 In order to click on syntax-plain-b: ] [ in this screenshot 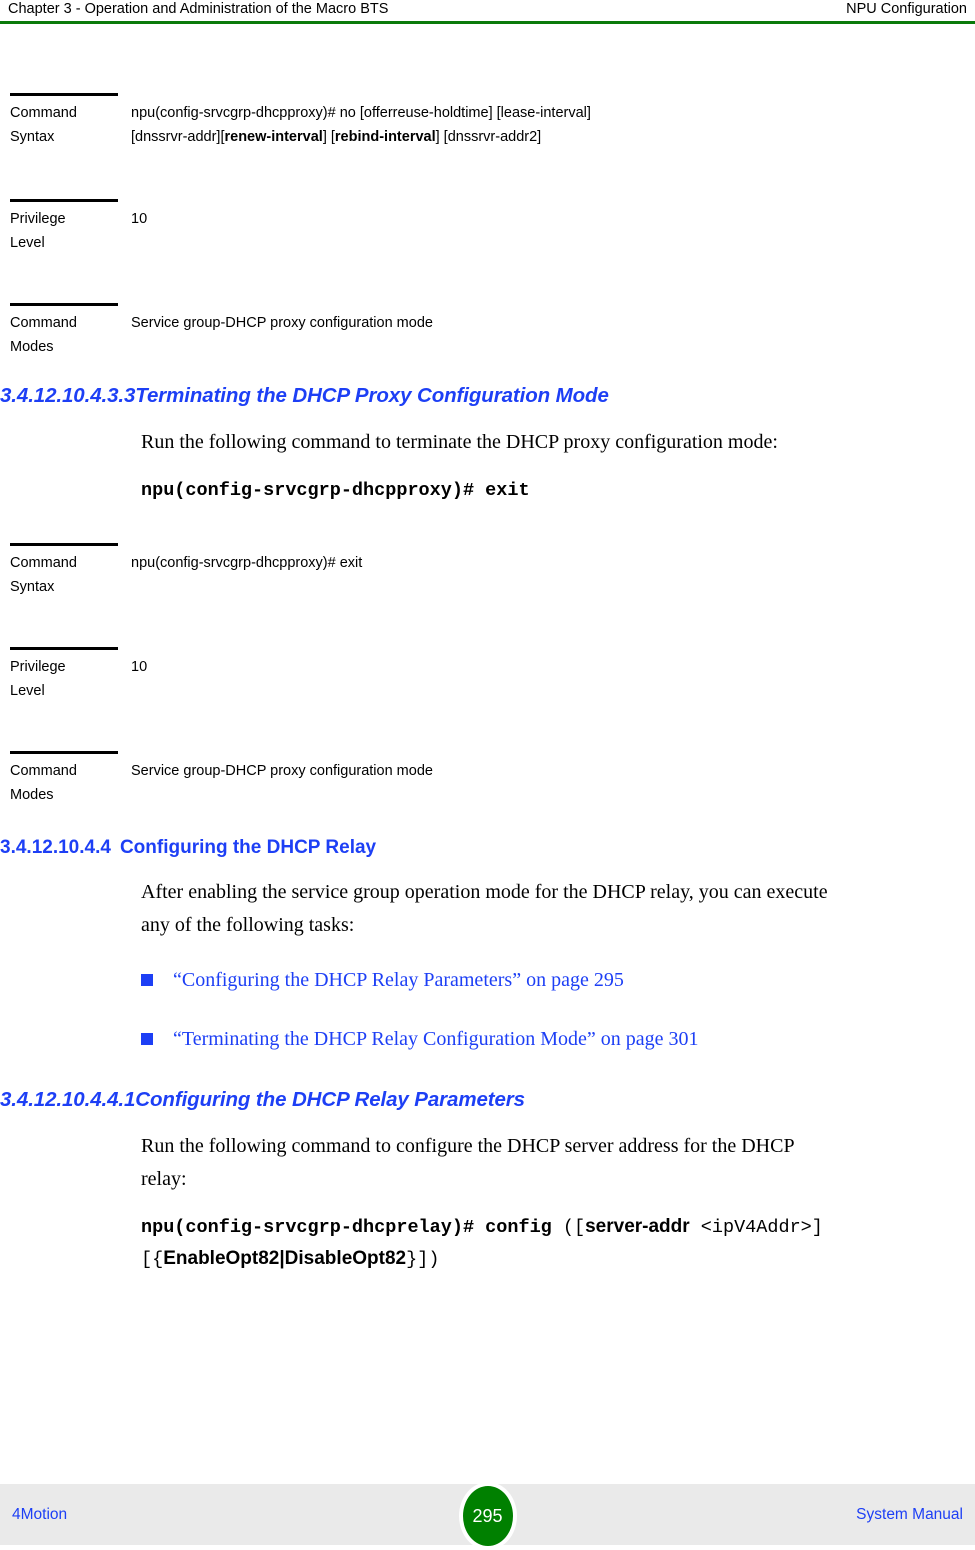, I will do `click(328, 137)`.